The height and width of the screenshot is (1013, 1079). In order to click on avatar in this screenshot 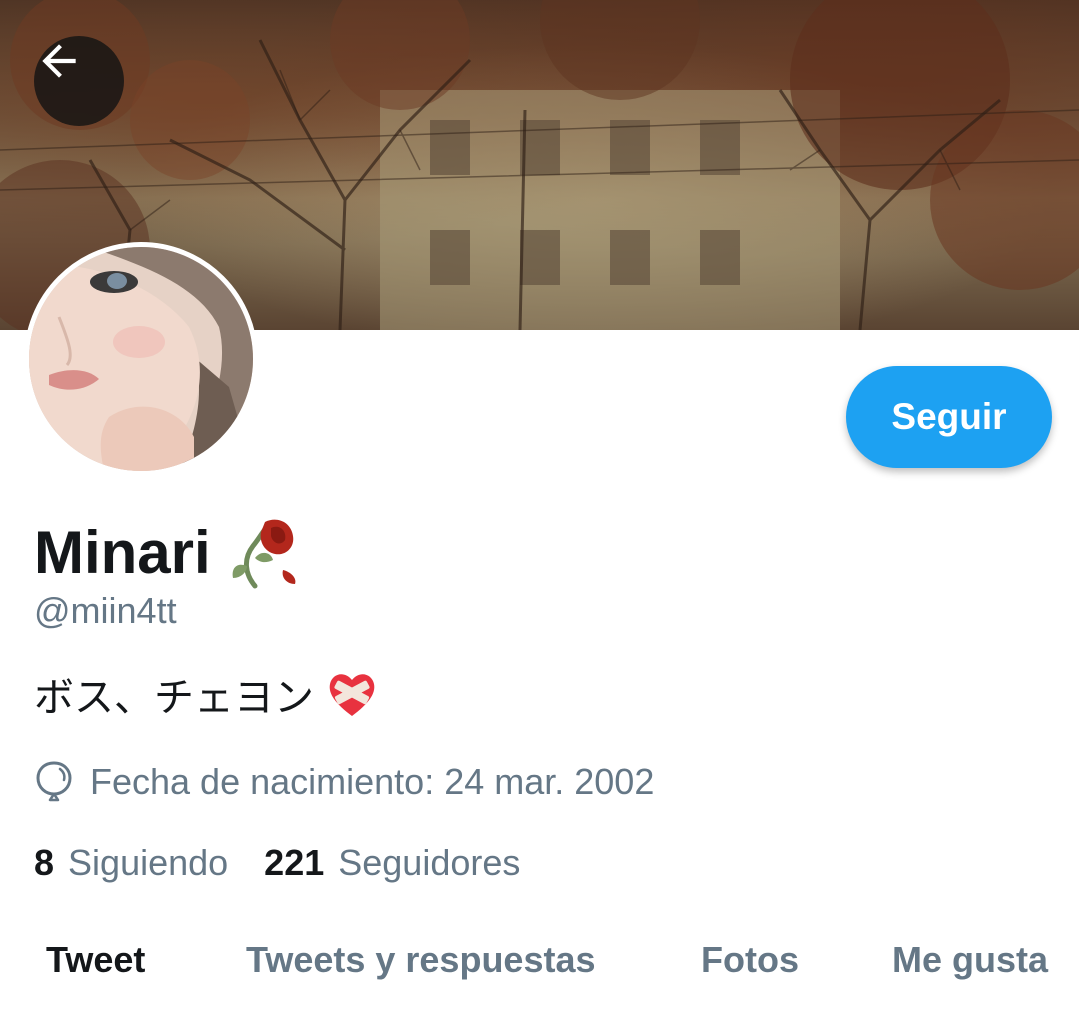, I will do `click(141, 359)`.